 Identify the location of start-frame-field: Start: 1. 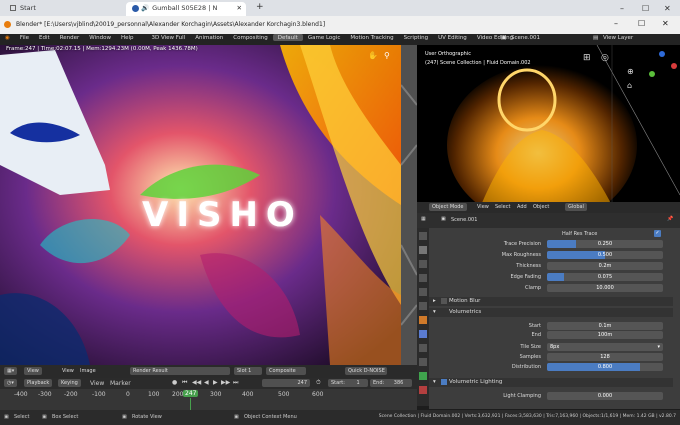
(348, 383).